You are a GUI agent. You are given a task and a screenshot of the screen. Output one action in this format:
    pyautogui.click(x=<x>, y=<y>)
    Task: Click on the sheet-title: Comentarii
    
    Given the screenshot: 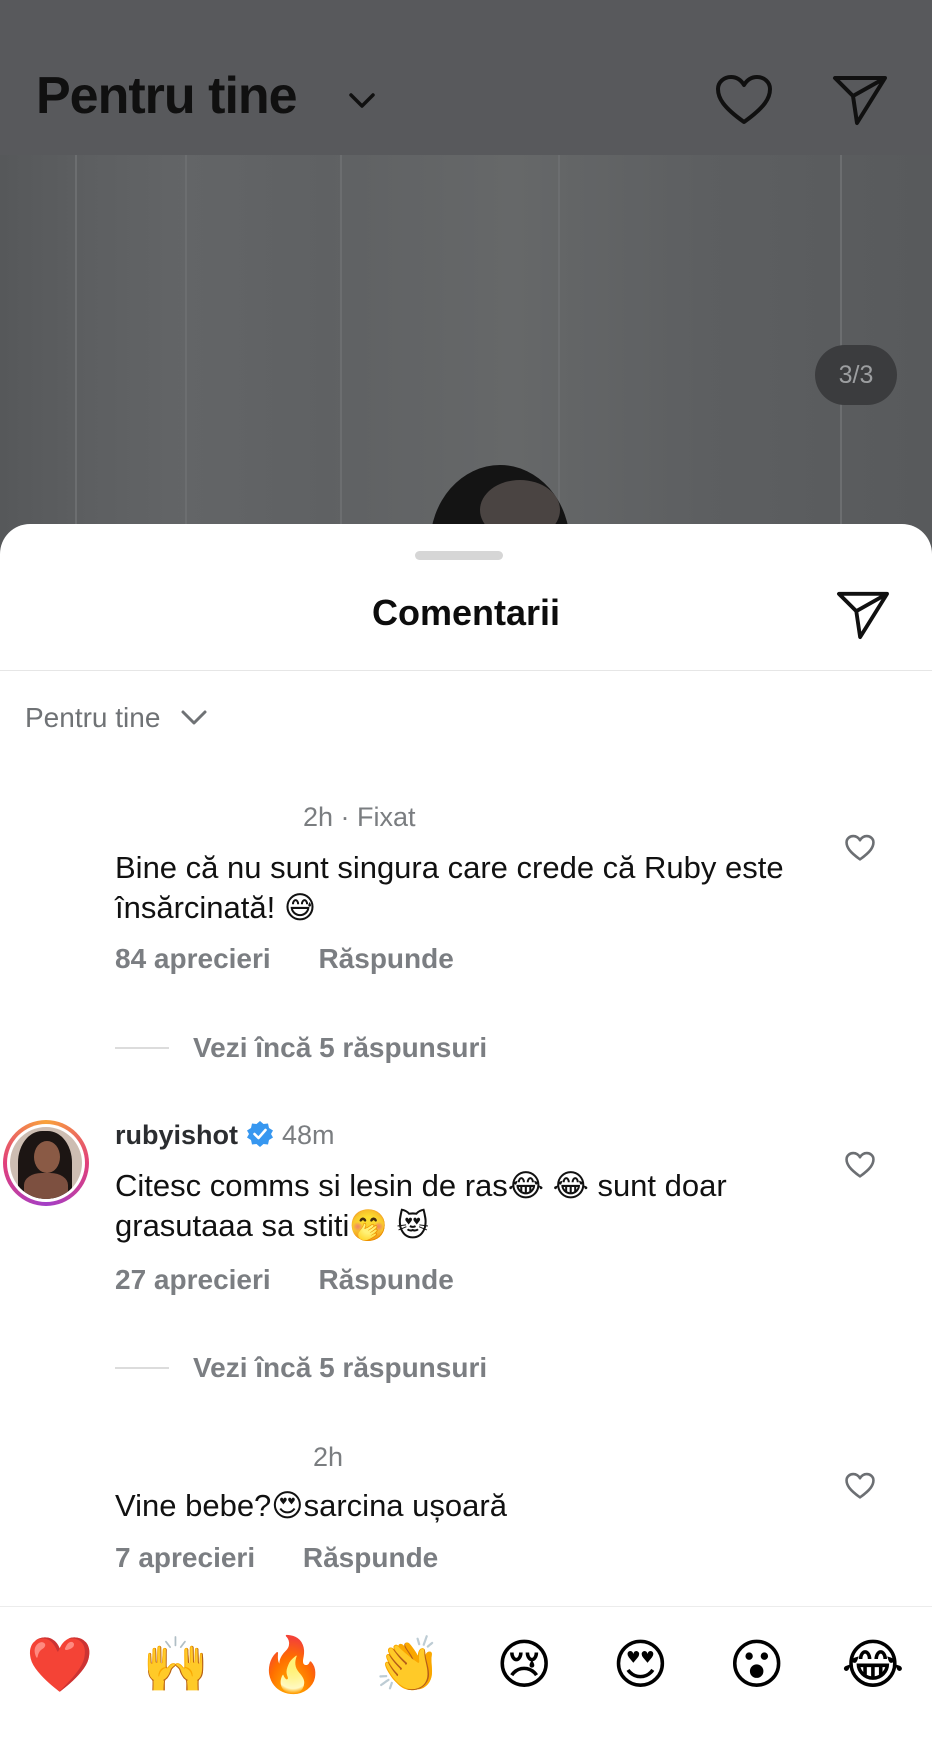 What is the action you would take?
    pyautogui.click(x=466, y=612)
    